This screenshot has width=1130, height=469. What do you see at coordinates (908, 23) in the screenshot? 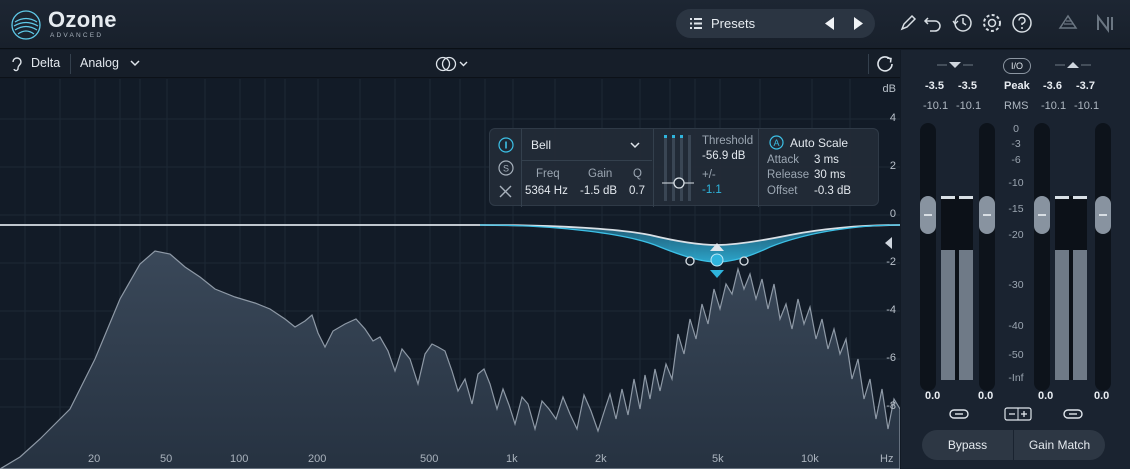
I see `pencil-icon` at bounding box center [908, 23].